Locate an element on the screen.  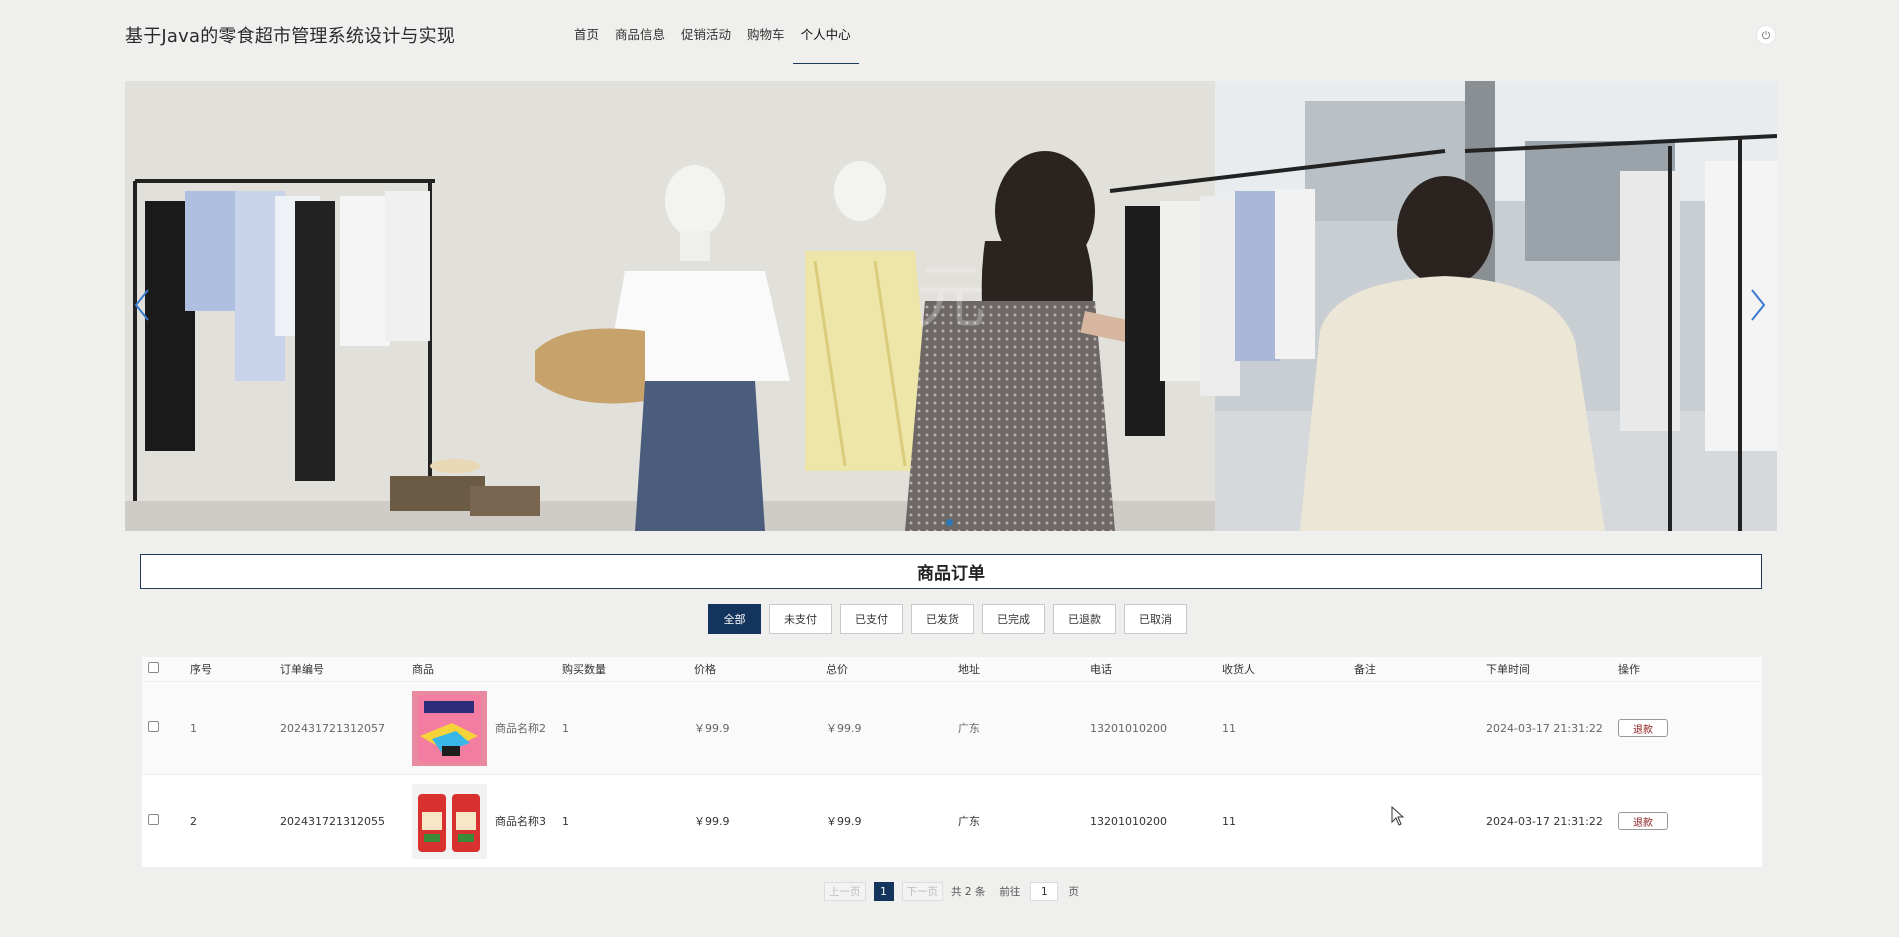
filter-cancelled-button: 已取消 is located at coordinates (1155, 619).